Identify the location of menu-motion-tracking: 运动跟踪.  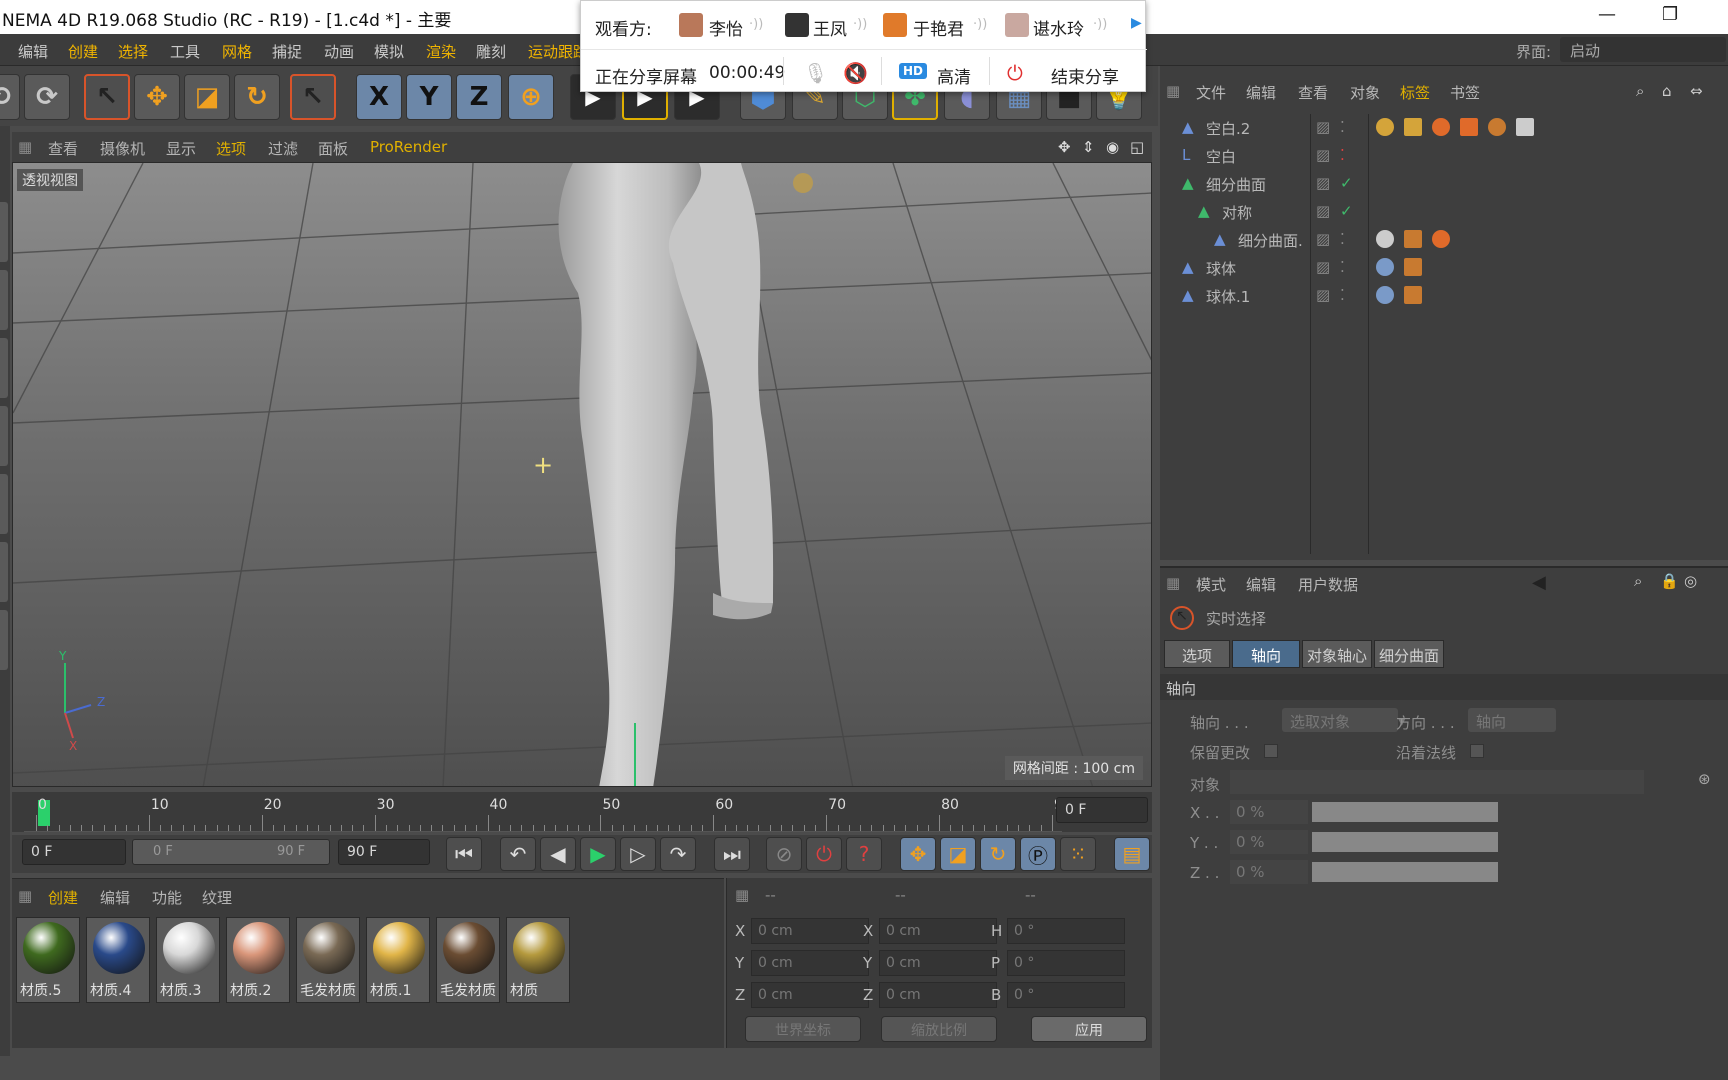
(558, 51).